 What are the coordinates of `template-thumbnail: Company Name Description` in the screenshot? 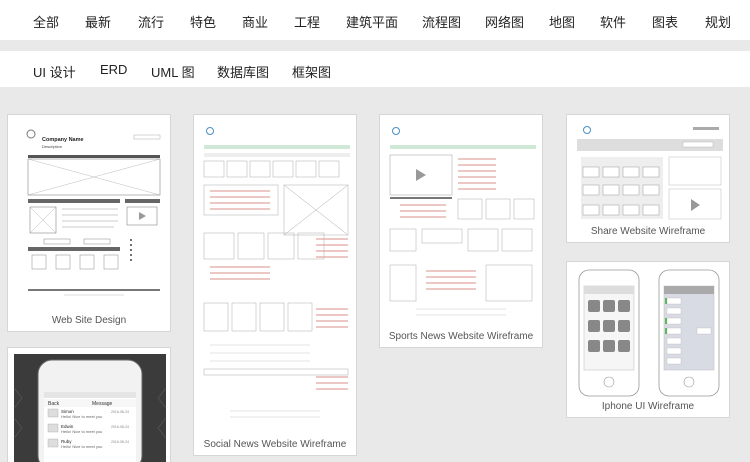 It's located at (89, 211).